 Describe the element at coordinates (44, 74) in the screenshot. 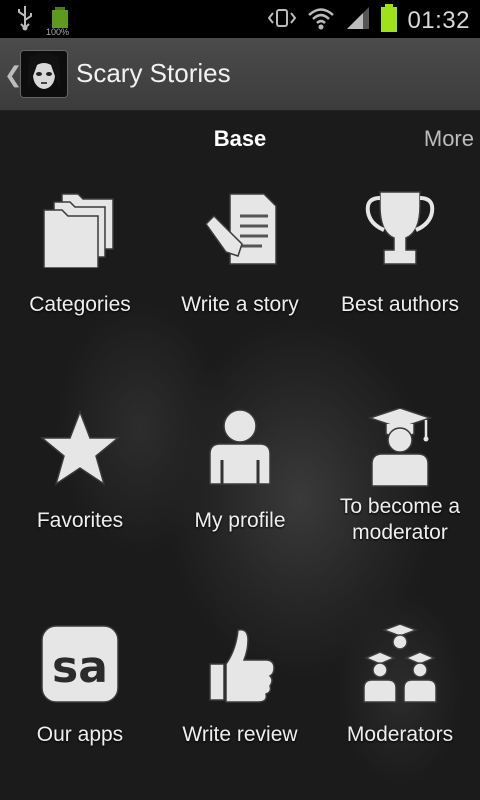

I see `app-logo-icon` at that location.